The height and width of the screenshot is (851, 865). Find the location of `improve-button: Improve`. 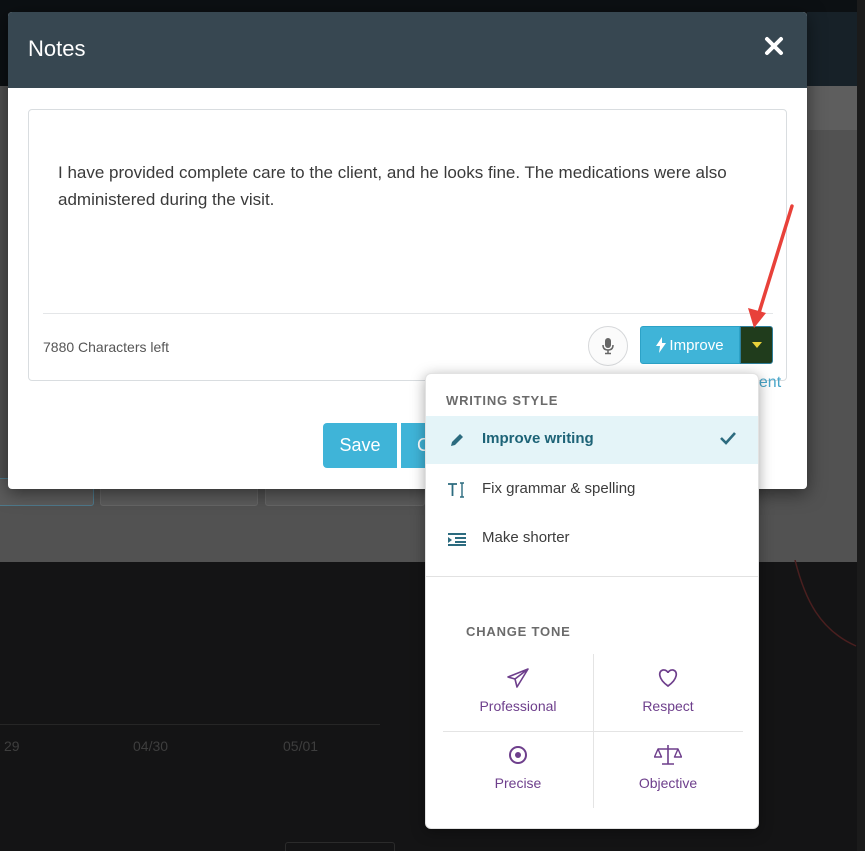

improve-button: Improve is located at coordinates (690, 345).